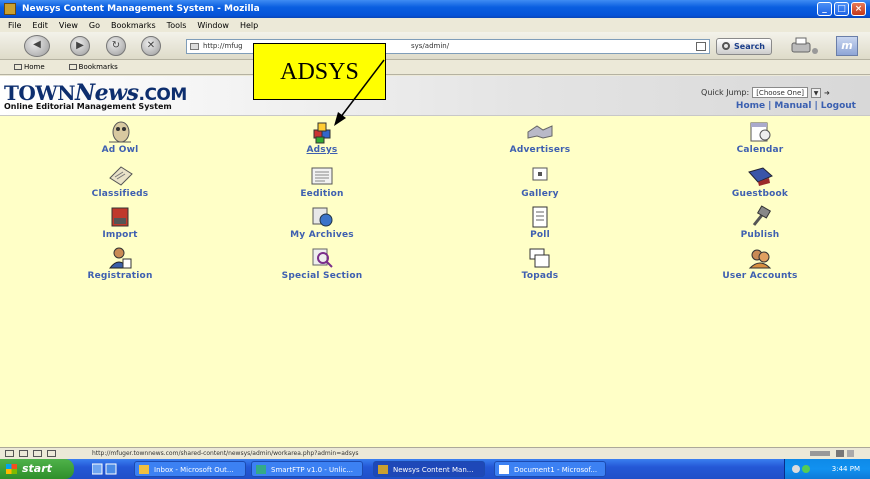 Image resolution: width=870 pixels, height=479 pixels. Describe the element at coordinates (824, 9) in the screenshot. I see `minimize-button: _` at that location.